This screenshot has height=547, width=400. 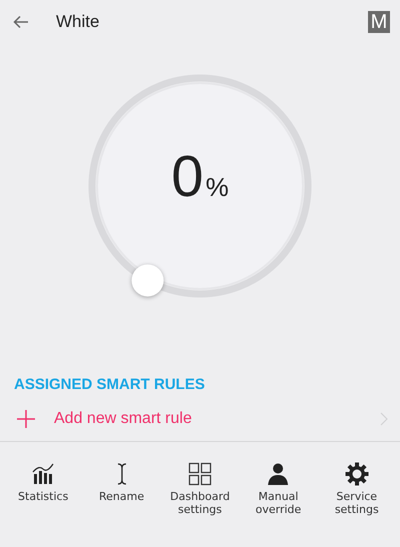 What do you see at coordinates (43, 489) in the screenshot?
I see `statistics-button: Statistics` at bounding box center [43, 489].